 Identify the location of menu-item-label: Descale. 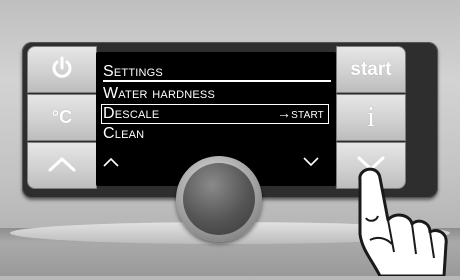
(131, 113).